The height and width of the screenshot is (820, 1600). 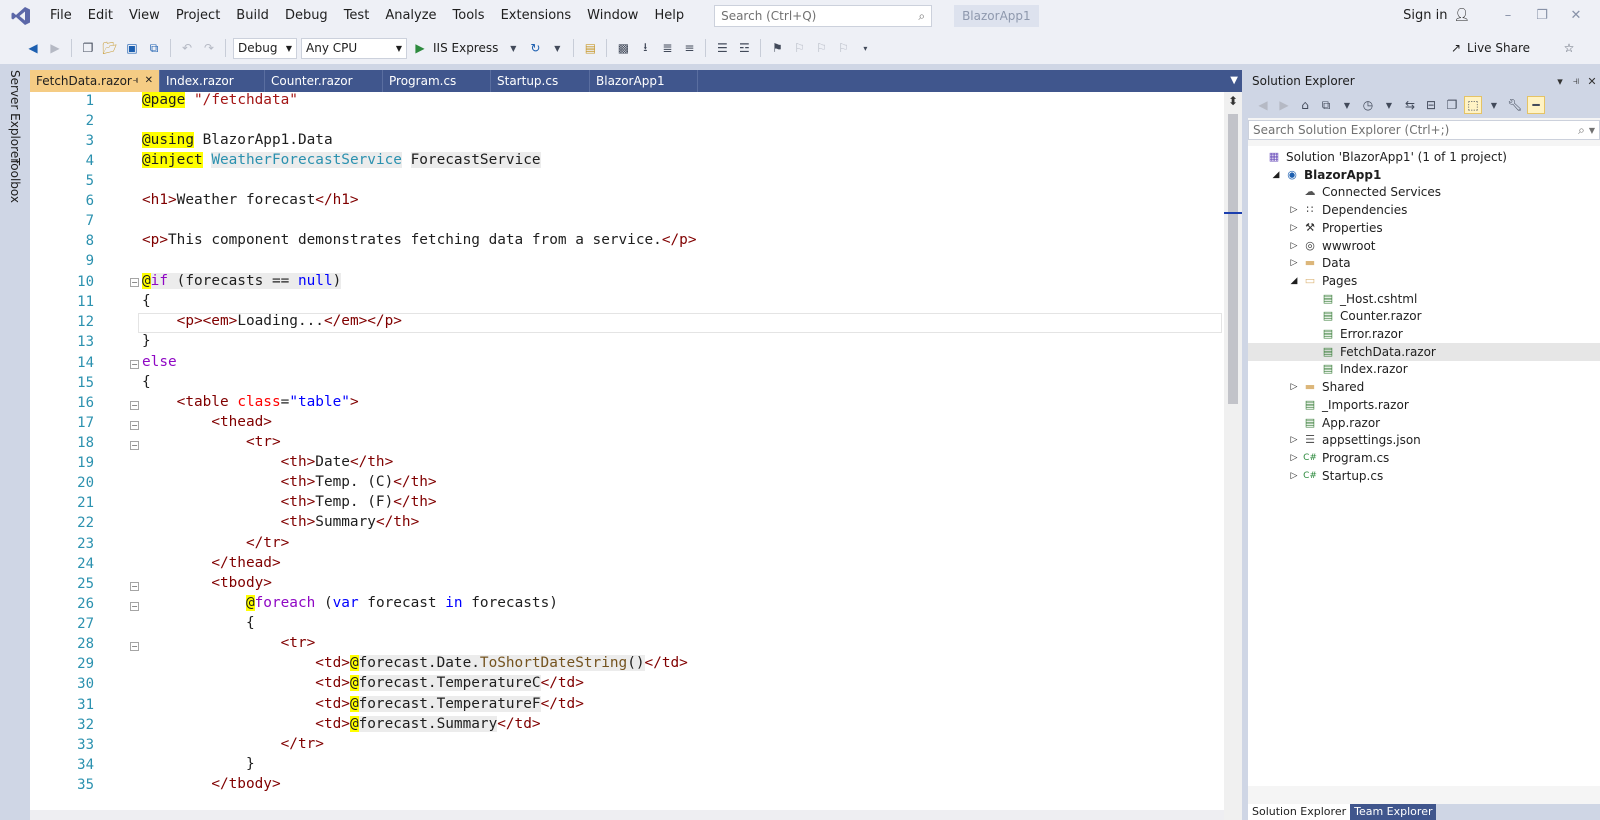 What do you see at coordinates (623, 48) in the screenshot?
I see `browser-link-icon: ▩` at bounding box center [623, 48].